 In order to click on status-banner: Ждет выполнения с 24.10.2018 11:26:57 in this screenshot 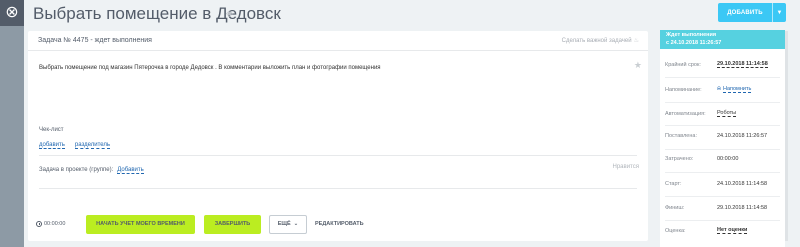, I will do `click(722, 39)`.